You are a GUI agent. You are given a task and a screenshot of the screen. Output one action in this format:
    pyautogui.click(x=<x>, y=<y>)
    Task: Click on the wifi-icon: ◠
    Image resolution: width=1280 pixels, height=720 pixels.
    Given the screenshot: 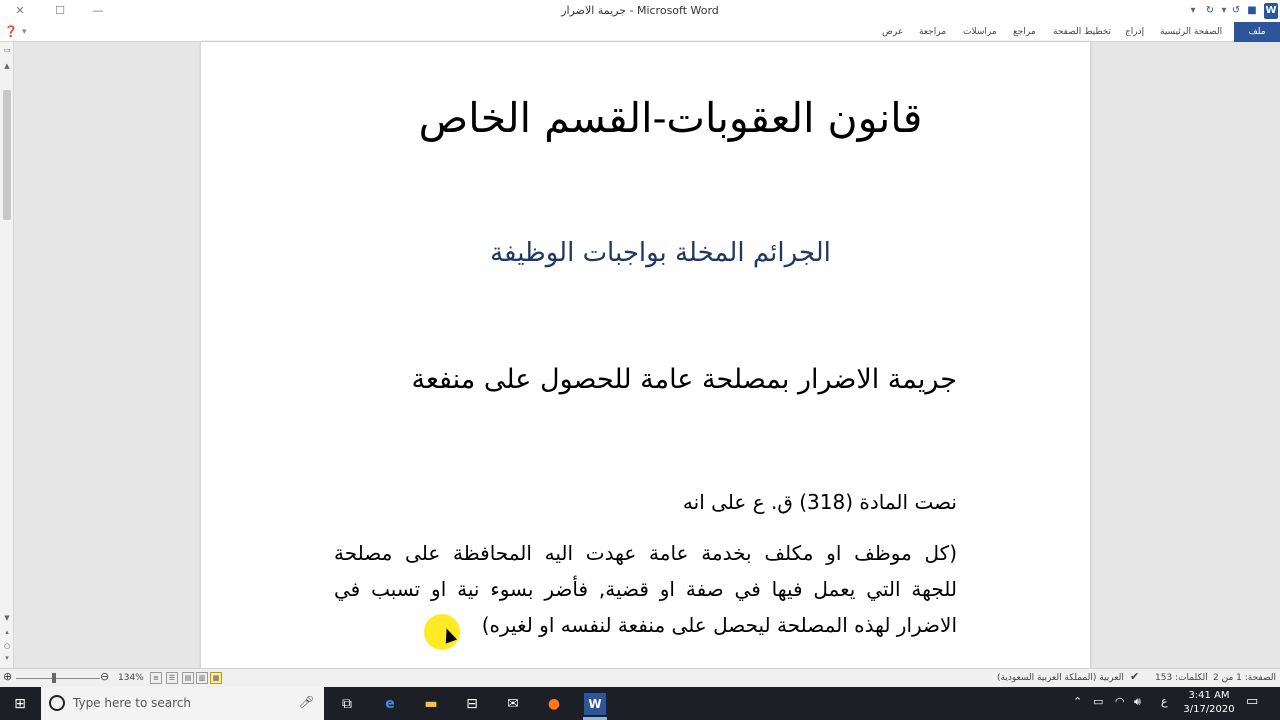 What is the action you would take?
    pyautogui.click(x=1120, y=701)
    